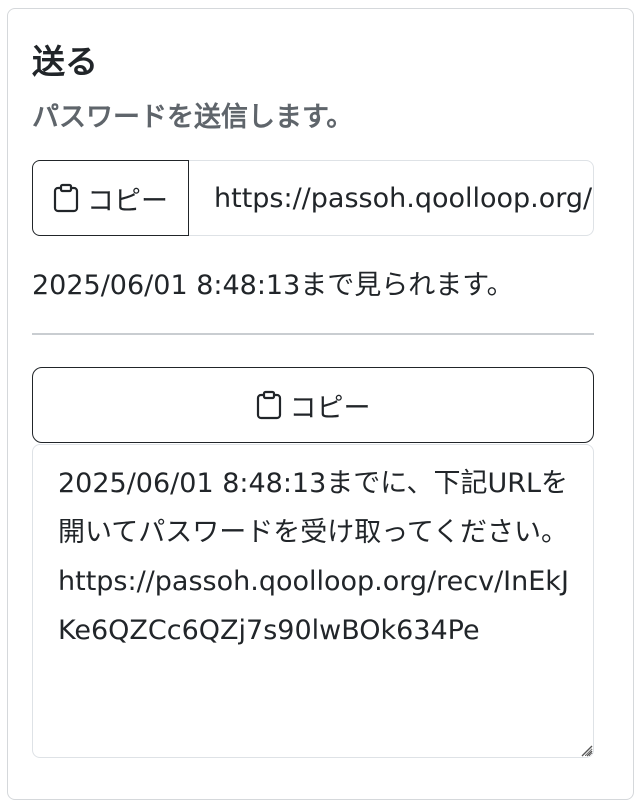 Image resolution: width=642 pixels, height=808 pixels. What do you see at coordinates (330, 407) in the screenshot?
I see `copy-message-label: コピー` at bounding box center [330, 407].